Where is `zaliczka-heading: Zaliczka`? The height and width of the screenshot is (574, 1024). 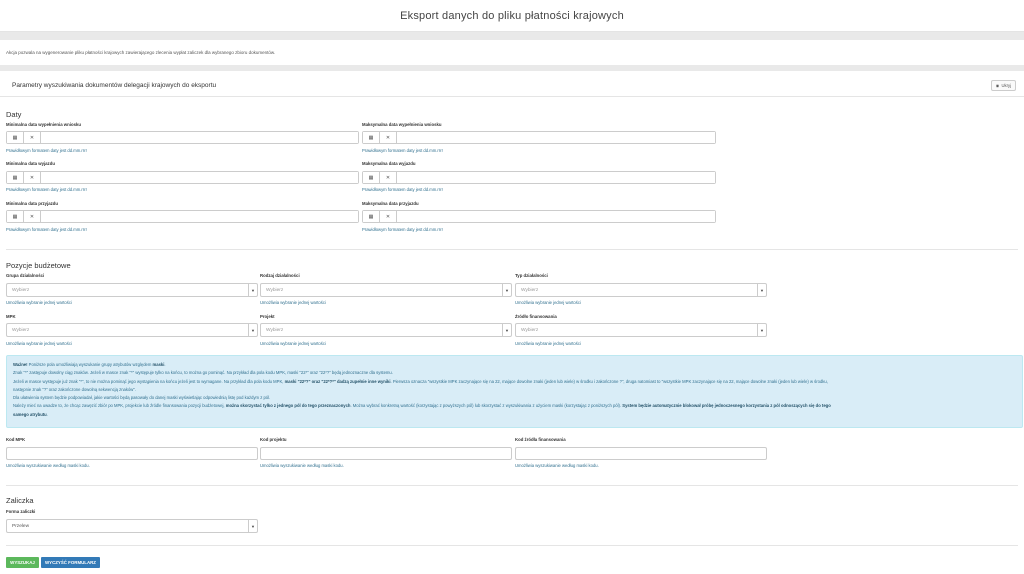
zaliczka-heading: Zaliczka is located at coordinates (20, 500).